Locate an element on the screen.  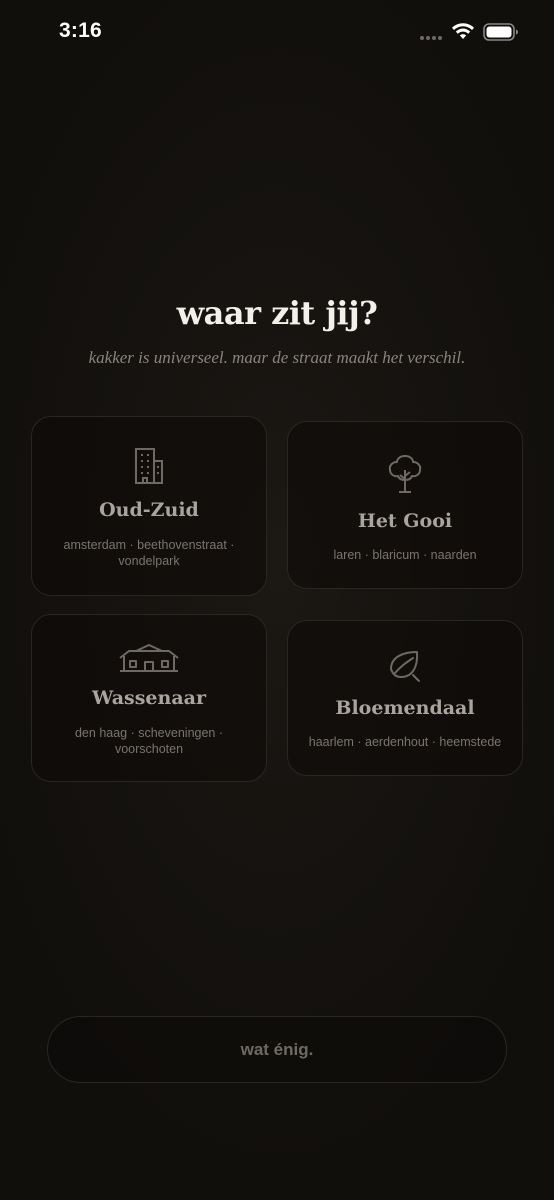
status-bar: 3:16 is located at coordinates (277, 32).